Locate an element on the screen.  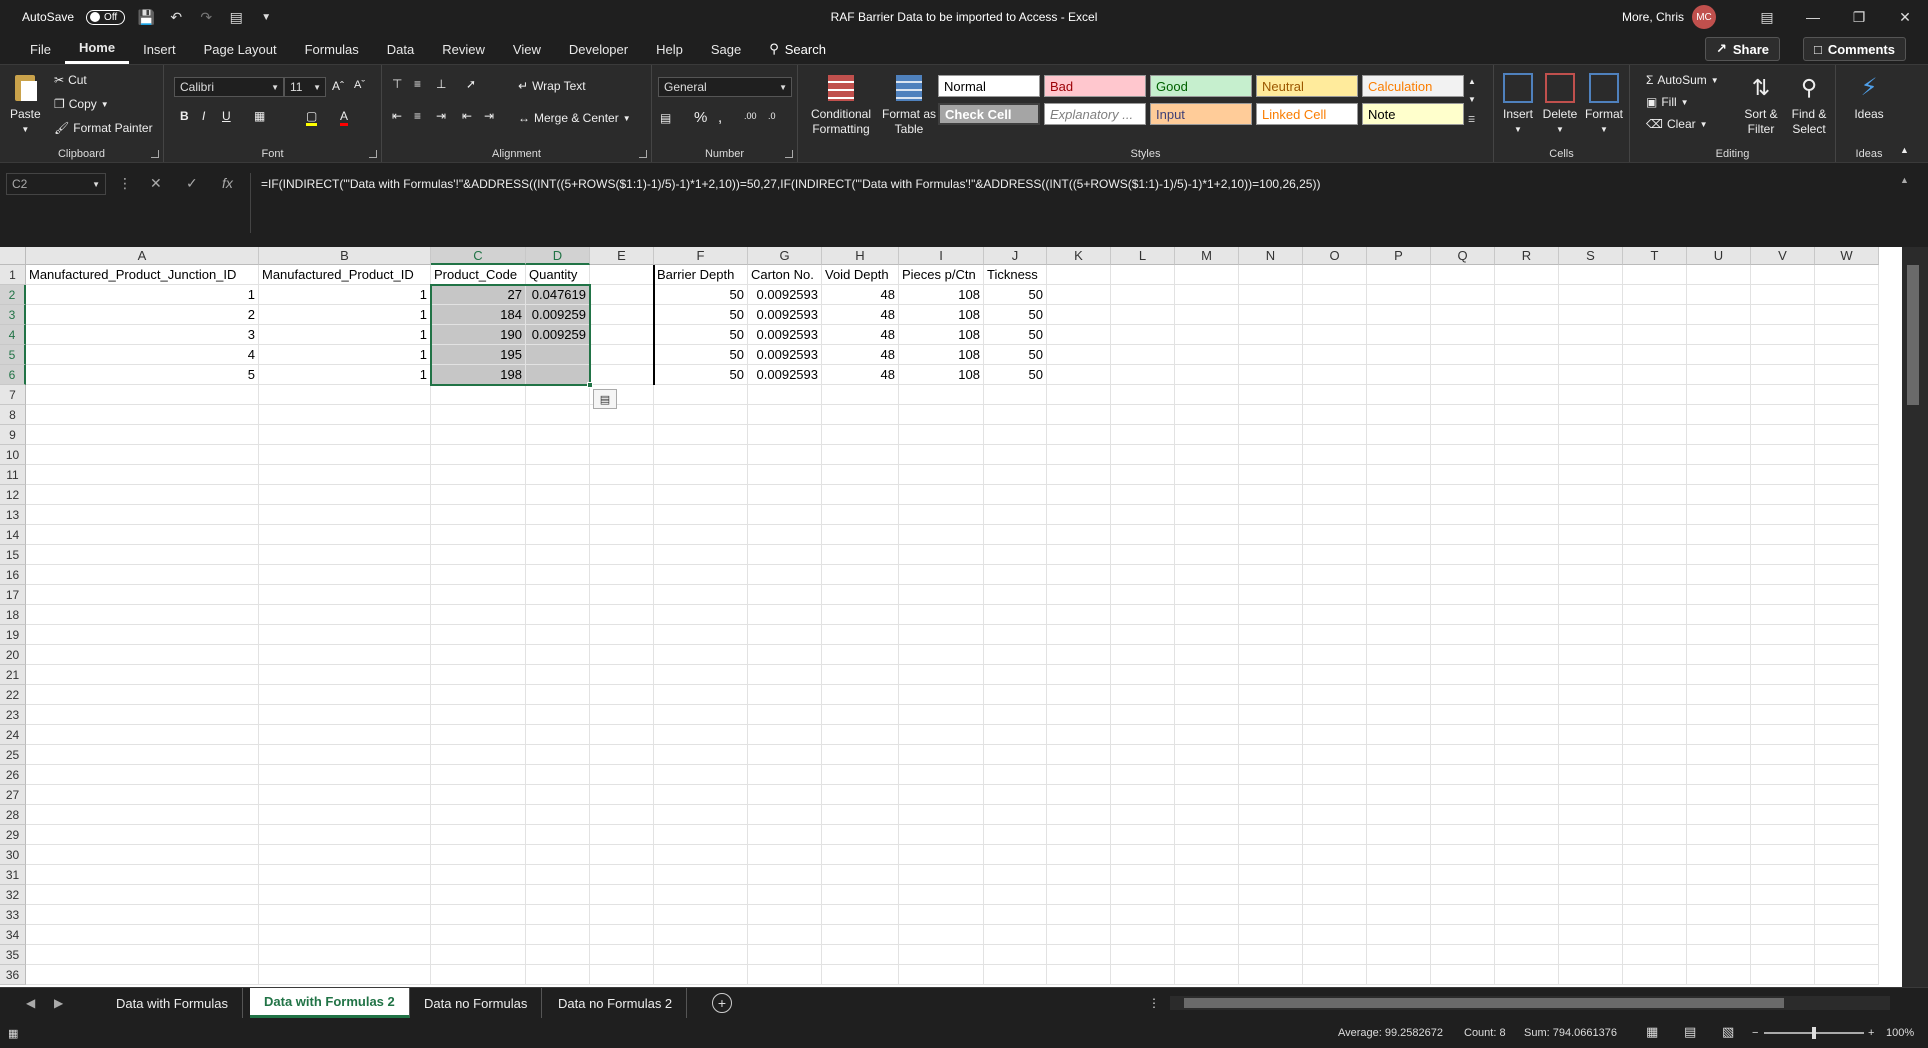
data-cell is located at coordinates (622, 355).